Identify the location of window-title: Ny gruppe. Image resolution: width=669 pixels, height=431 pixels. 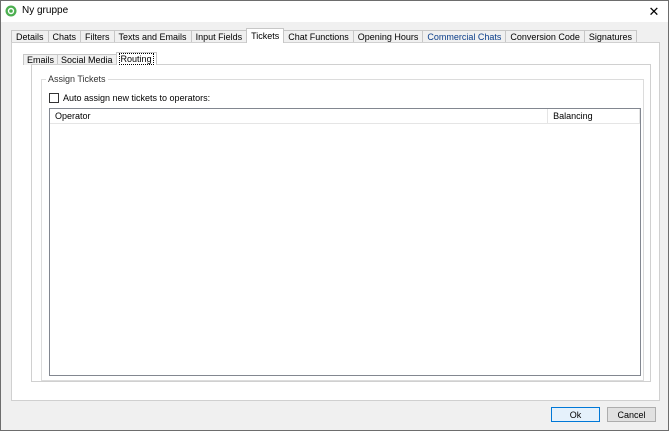
(45, 10).